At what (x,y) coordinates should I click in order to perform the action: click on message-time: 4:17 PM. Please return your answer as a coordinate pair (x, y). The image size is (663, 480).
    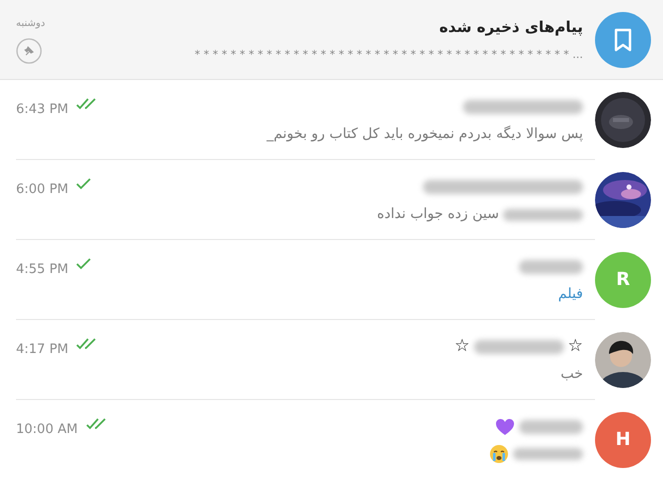
    Looking at the image, I should click on (42, 350).